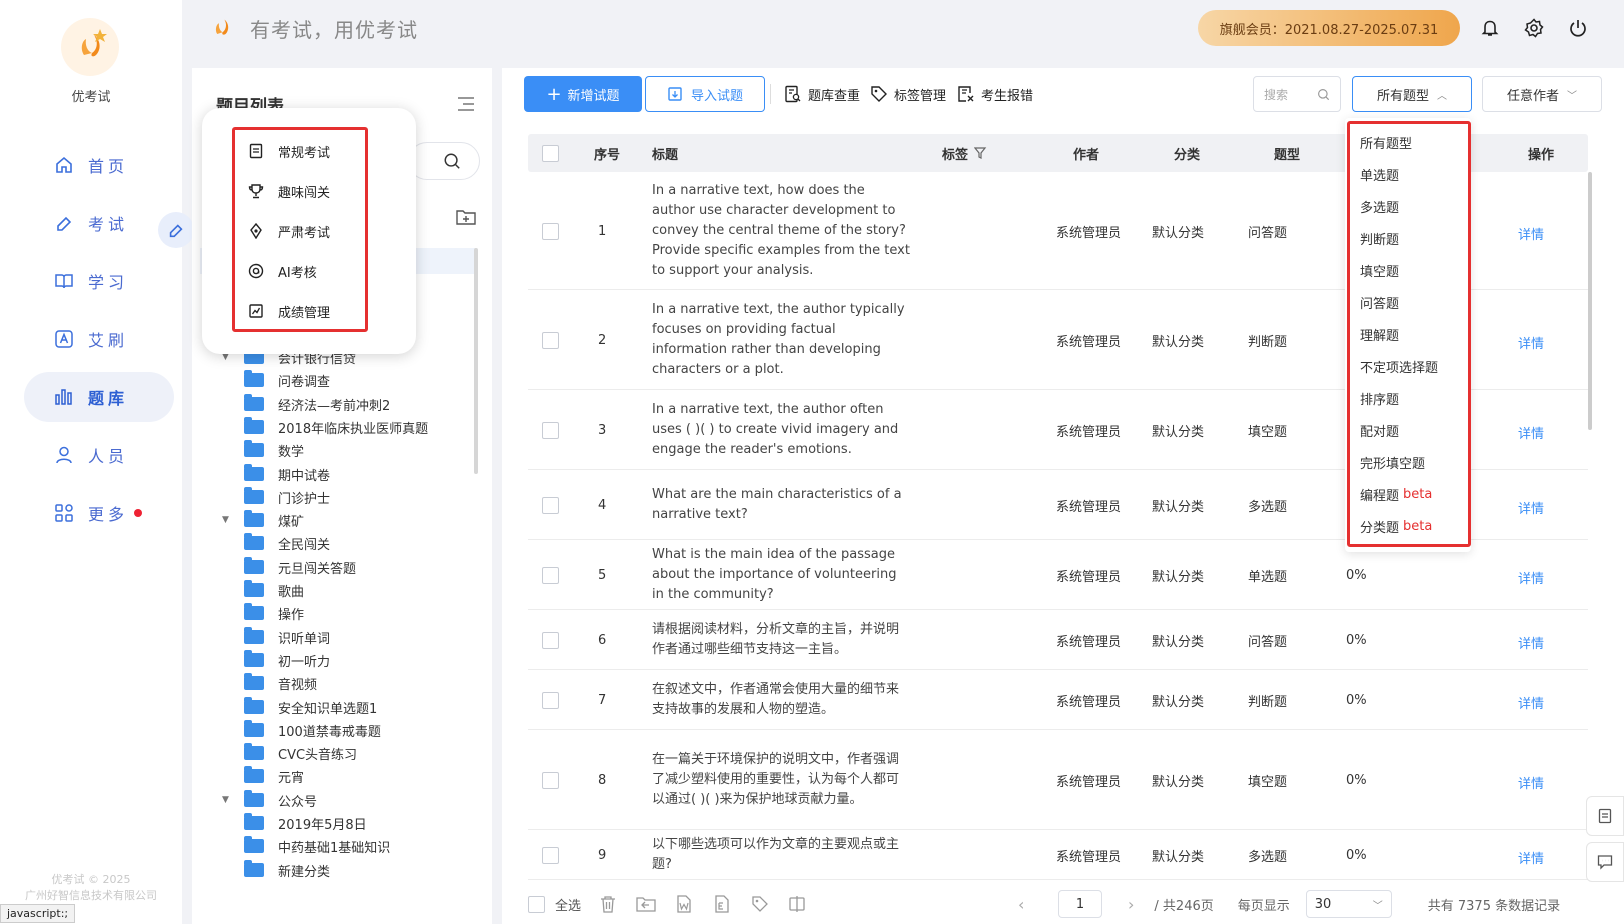 The image size is (1624, 924). I want to click on type-option: 多选题, so click(1379, 206).